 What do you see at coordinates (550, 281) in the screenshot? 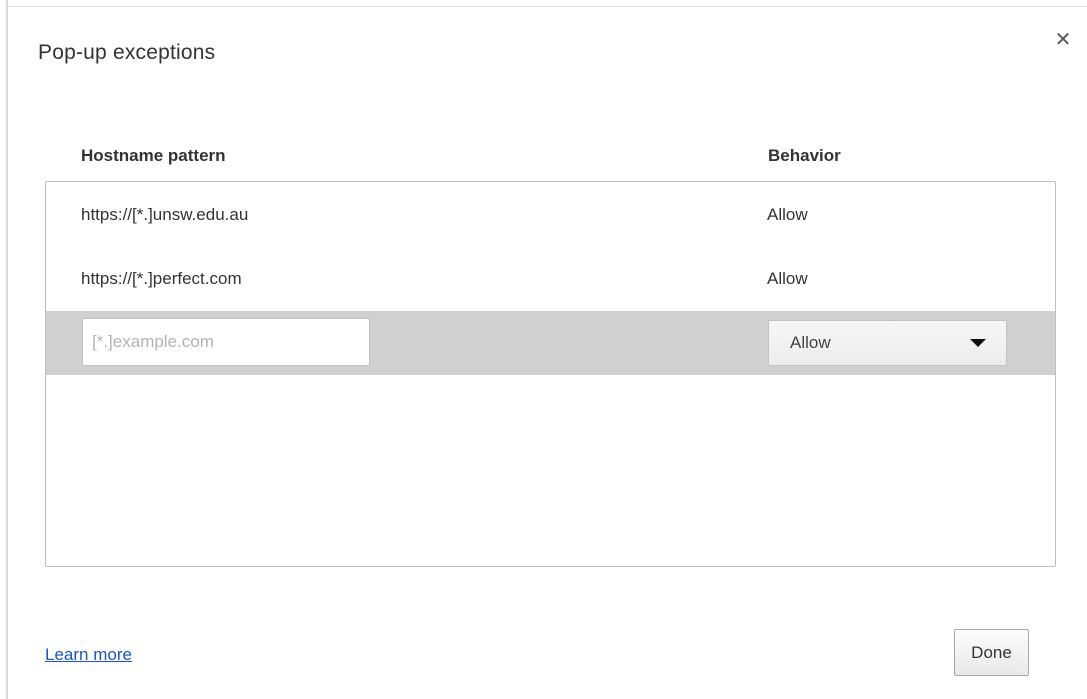
I see `list-item: https://[*.]perfect.com Allow` at bounding box center [550, 281].